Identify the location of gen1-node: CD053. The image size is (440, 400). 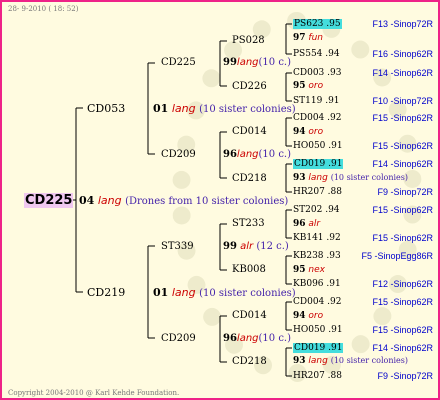
(106, 108).